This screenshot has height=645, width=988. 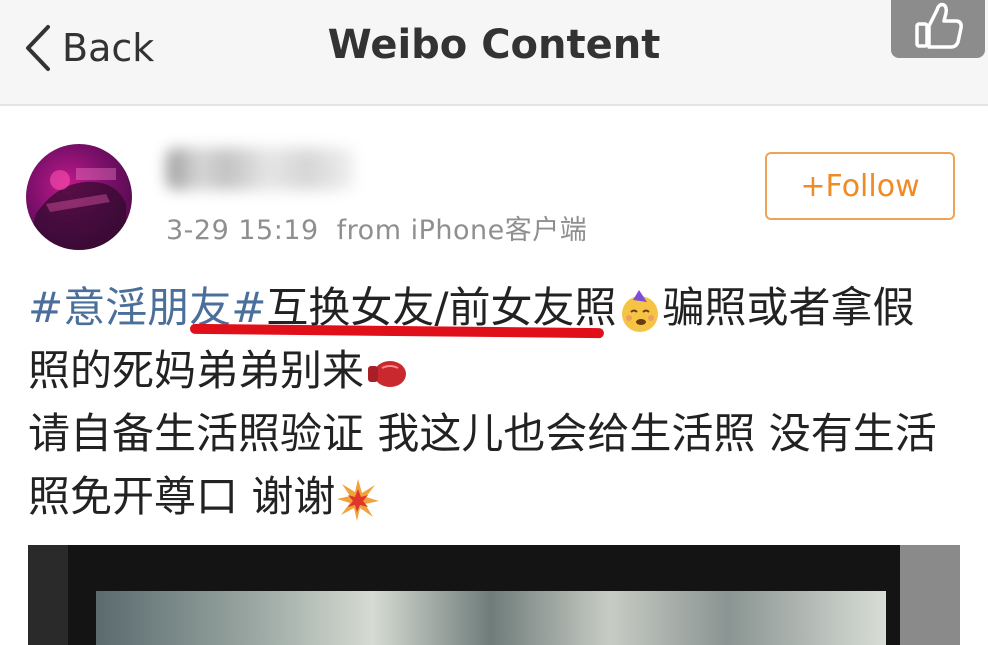 What do you see at coordinates (76, 209) in the screenshot?
I see `avatar-image` at bounding box center [76, 209].